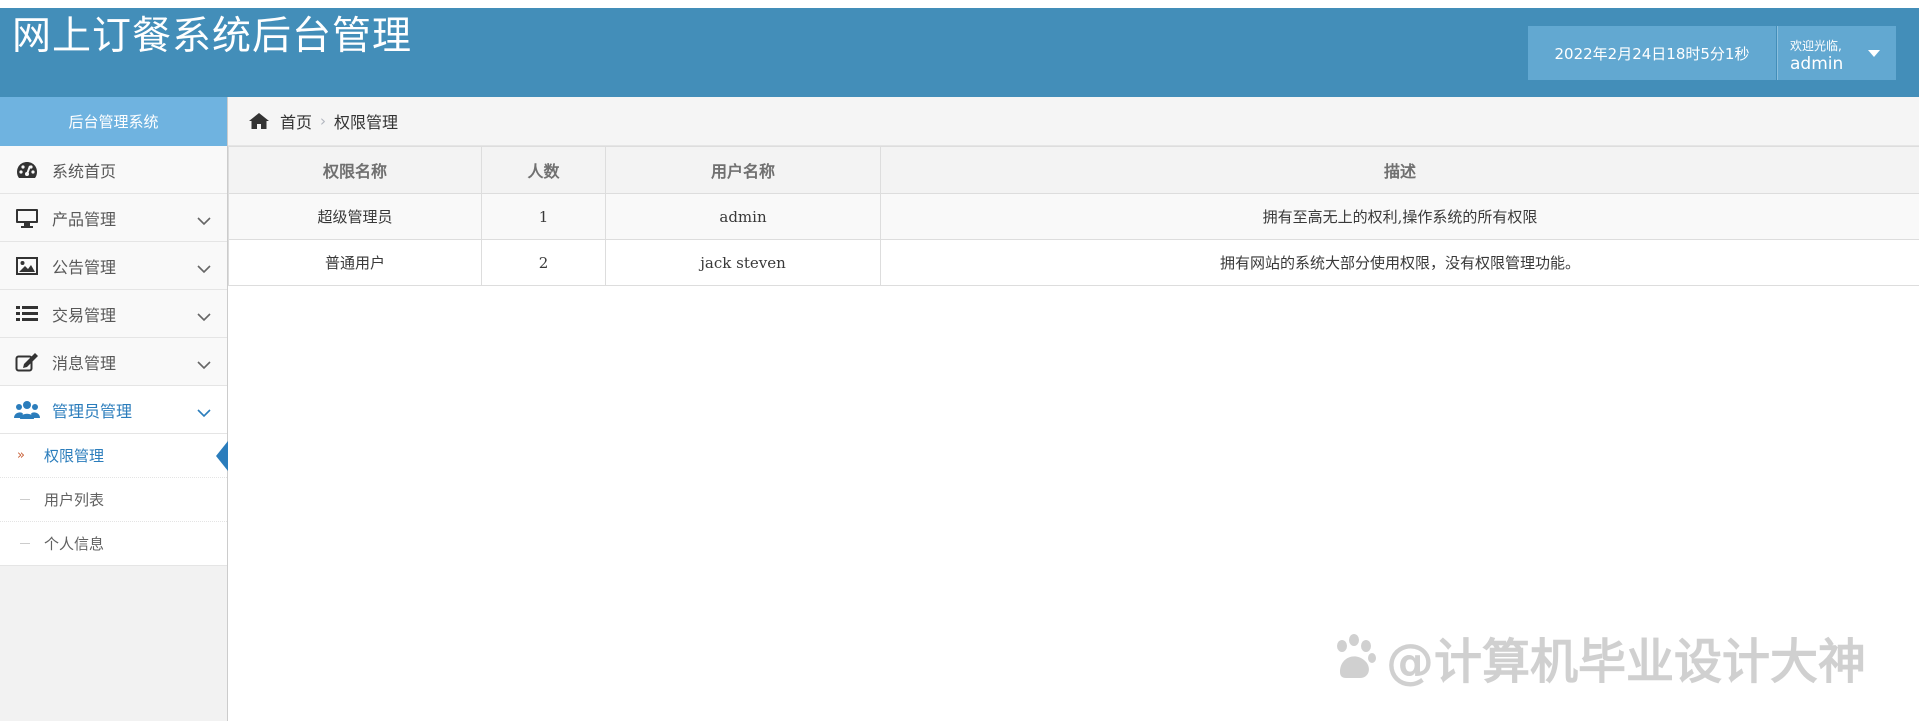  What do you see at coordinates (743, 170) in the screenshot?
I see `column-header-usernames: 用户名称` at bounding box center [743, 170].